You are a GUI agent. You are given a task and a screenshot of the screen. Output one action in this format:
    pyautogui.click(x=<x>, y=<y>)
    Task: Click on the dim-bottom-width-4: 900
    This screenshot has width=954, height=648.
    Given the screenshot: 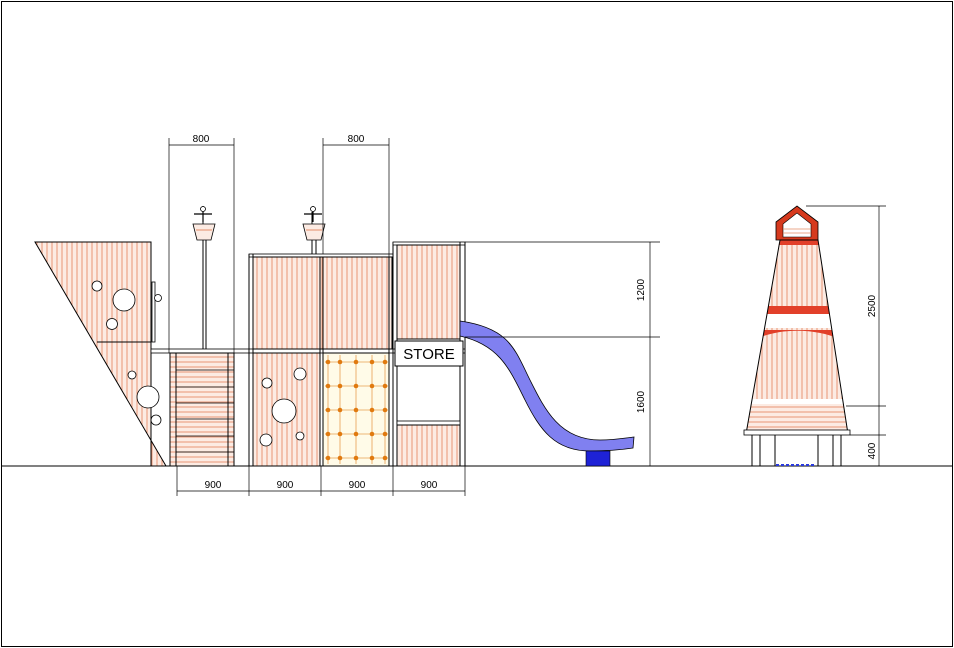 What is the action you would take?
    pyautogui.click(x=429, y=485)
    